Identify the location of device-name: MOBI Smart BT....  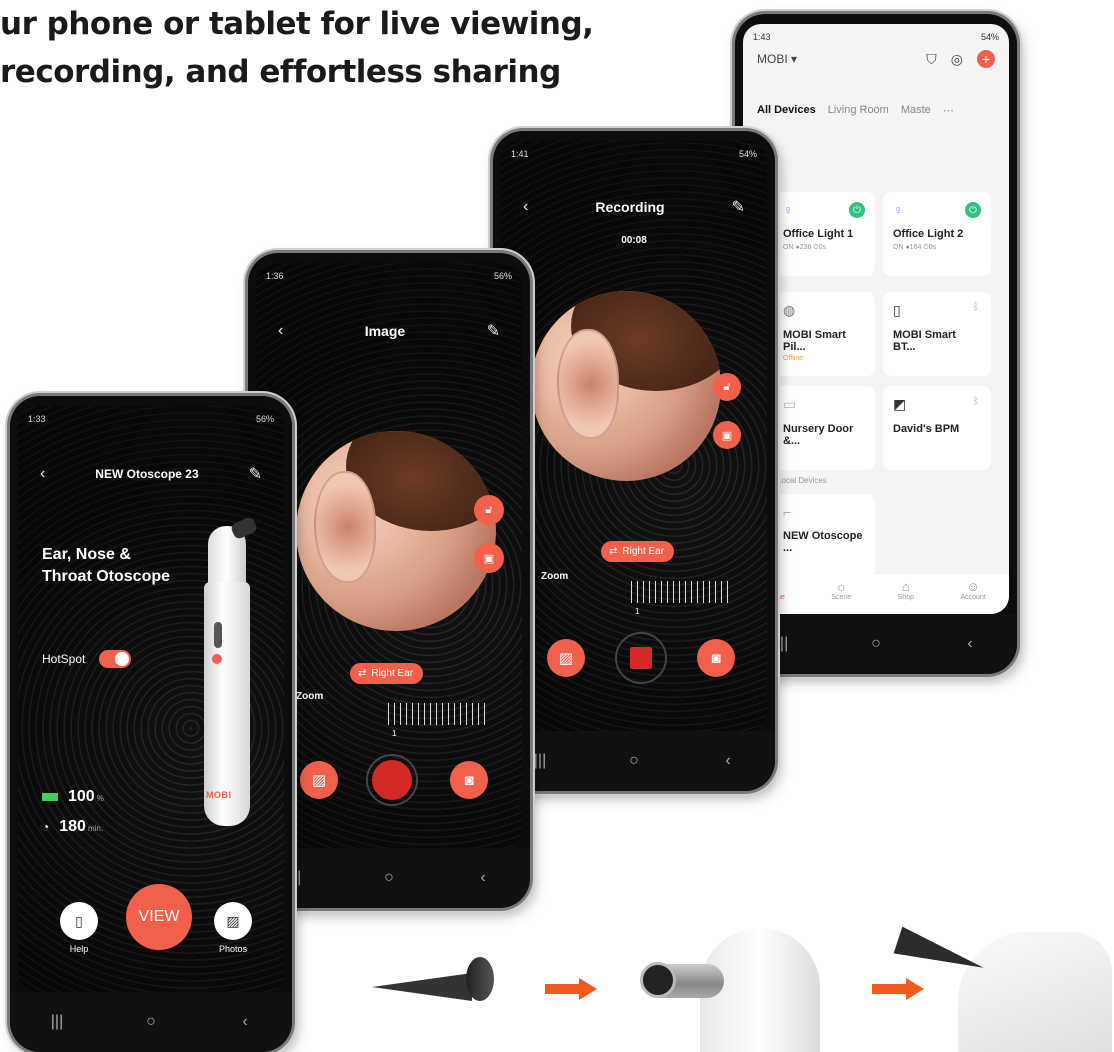
(924, 341).